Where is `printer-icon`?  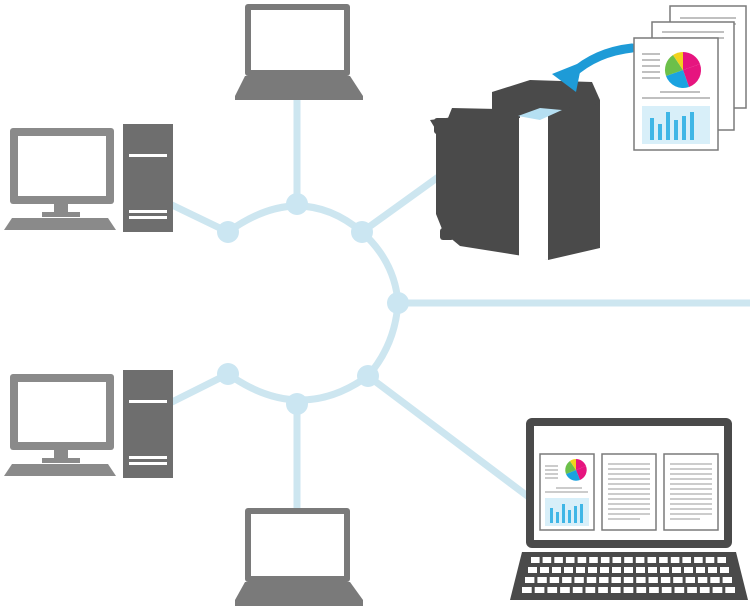 printer-icon is located at coordinates (515, 170).